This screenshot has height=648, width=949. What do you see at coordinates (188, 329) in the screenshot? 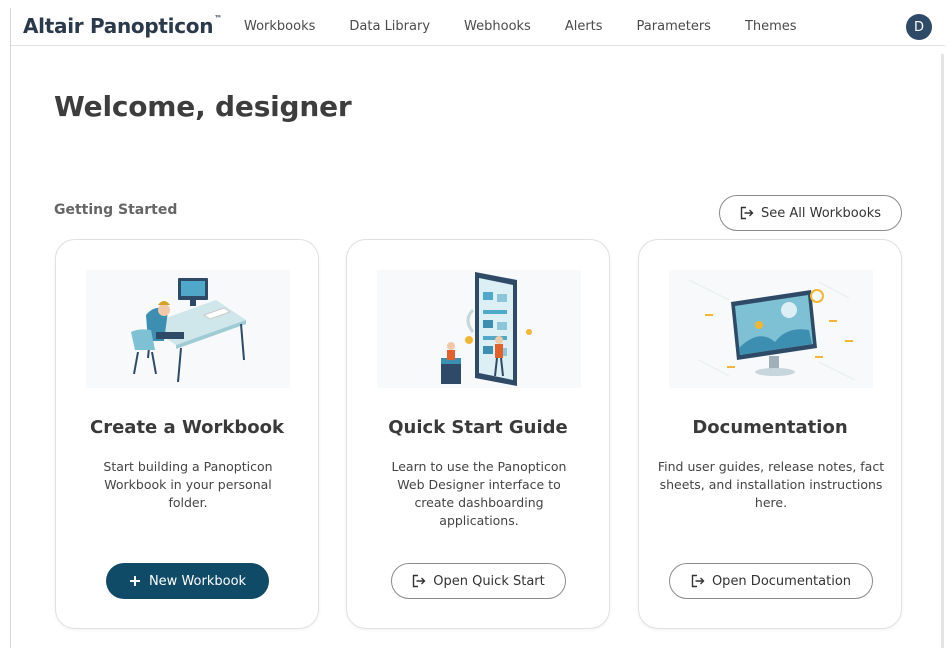
I see `desk-workstation-illustration` at bounding box center [188, 329].